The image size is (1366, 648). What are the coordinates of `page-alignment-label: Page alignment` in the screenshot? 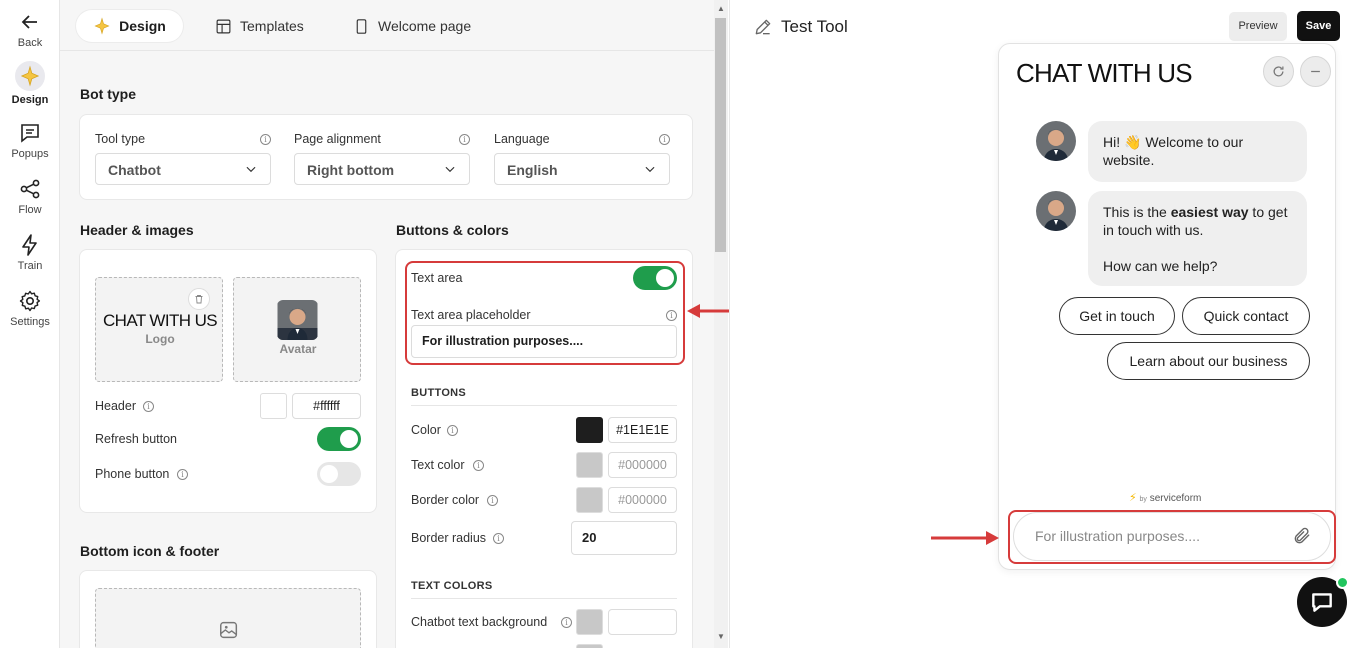 It's located at (337, 139).